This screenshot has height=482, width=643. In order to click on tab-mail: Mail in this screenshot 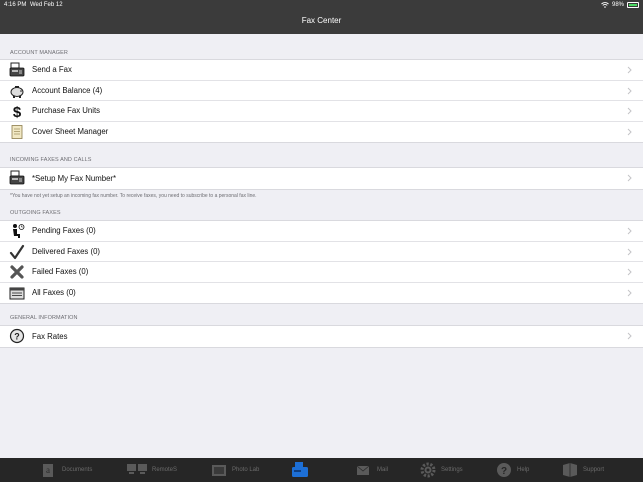, I will do `click(371, 470)`.